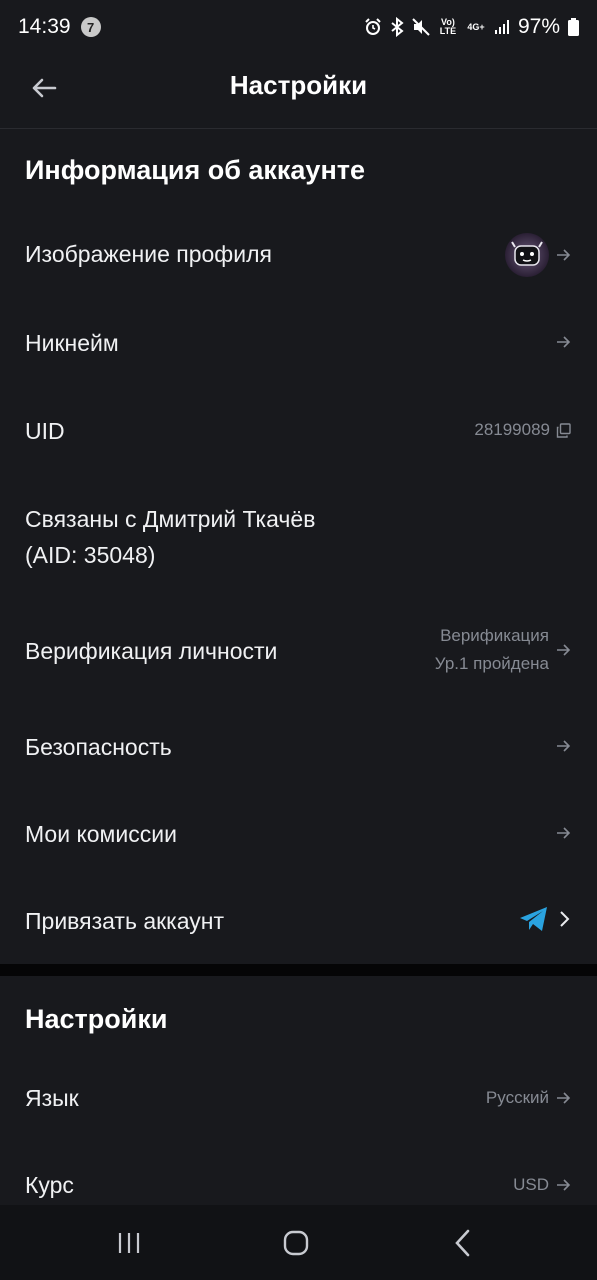 This screenshot has height=1280, width=597. Describe the element at coordinates (49, 1185) in the screenshot. I see `row-label: Курс` at that location.